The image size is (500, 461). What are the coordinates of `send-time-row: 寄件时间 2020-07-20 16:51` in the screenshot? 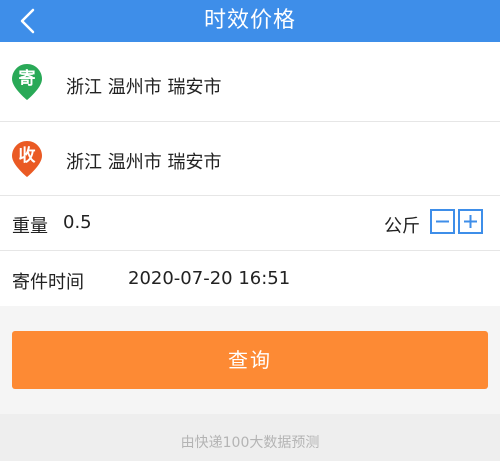 It's located at (250, 278).